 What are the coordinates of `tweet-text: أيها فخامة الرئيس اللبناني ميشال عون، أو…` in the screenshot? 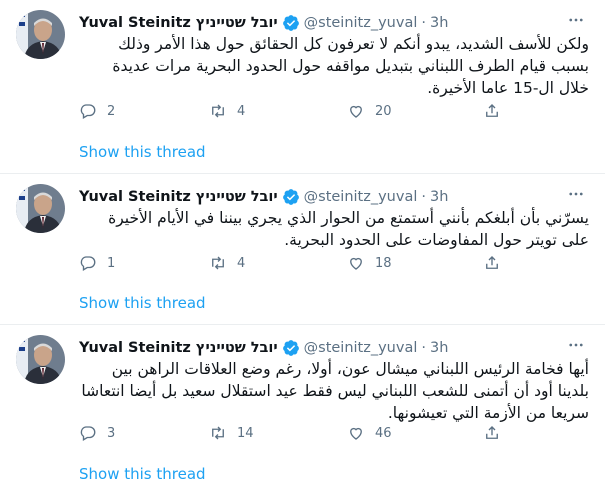 It's located at (335, 391).